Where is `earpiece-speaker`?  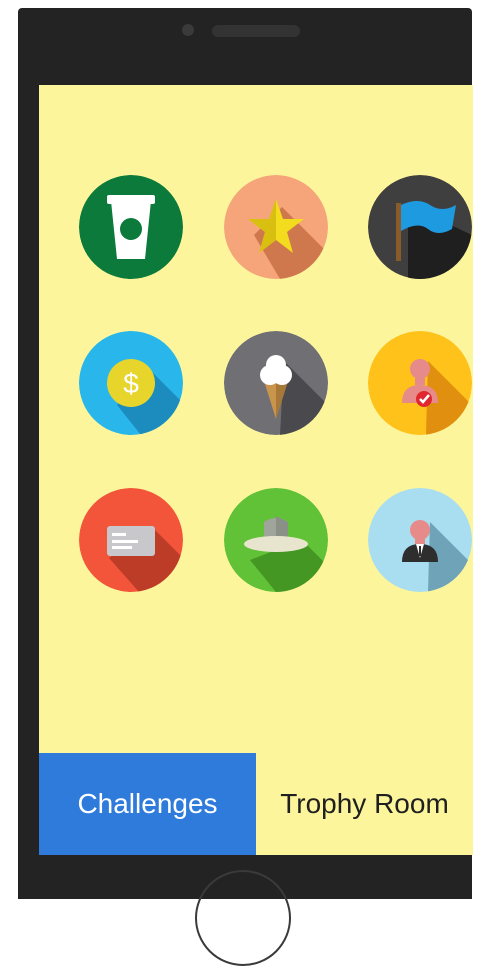 earpiece-speaker is located at coordinates (256, 31).